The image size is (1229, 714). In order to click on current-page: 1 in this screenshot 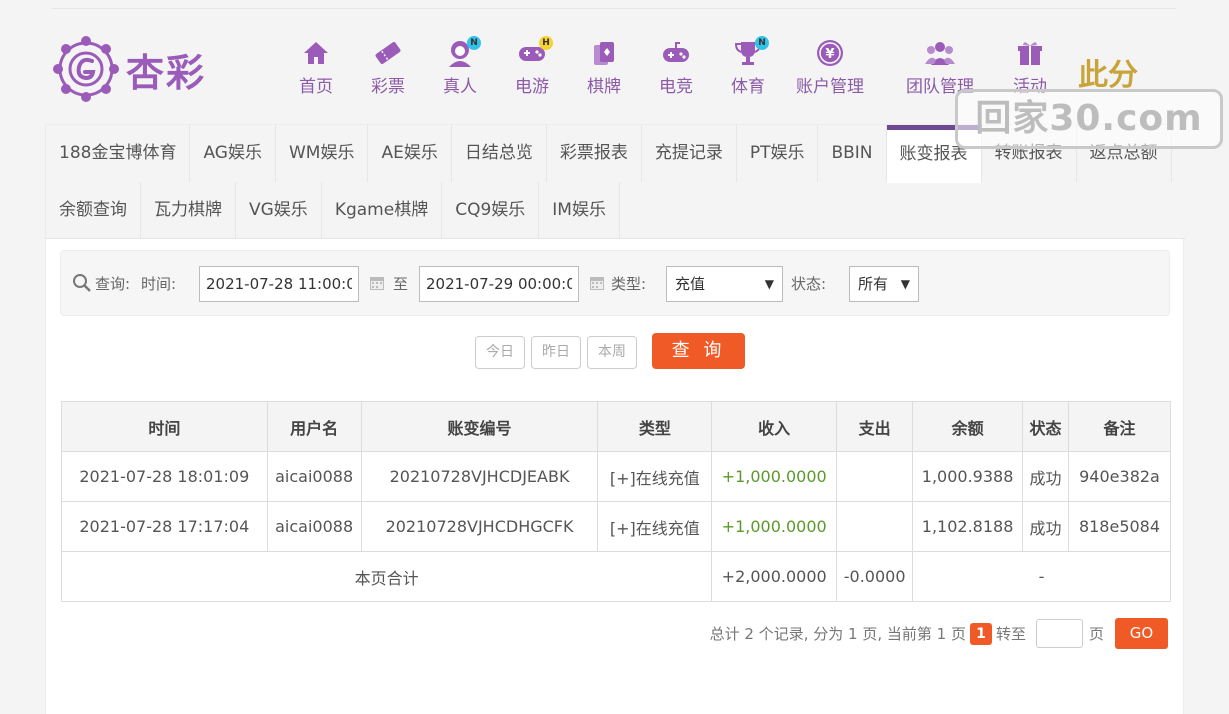, I will do `click(980, 633)`.